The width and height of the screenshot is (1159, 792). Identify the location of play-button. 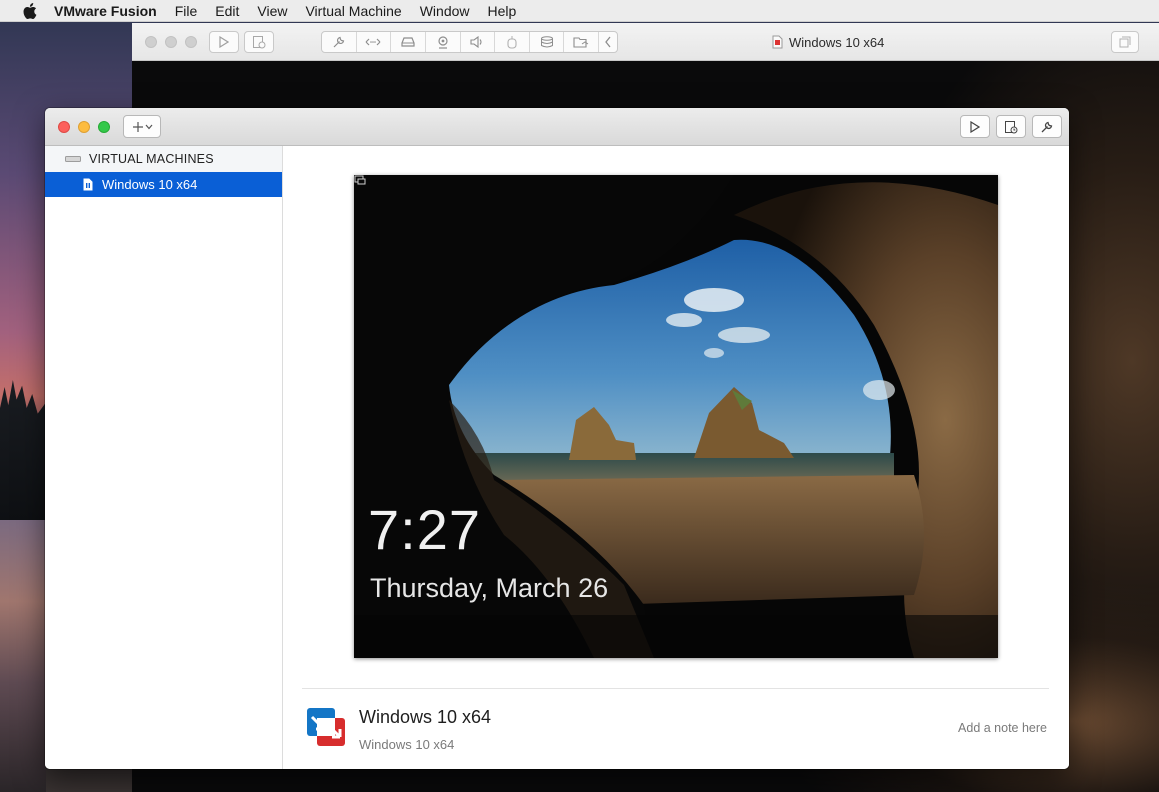
(224, 42).